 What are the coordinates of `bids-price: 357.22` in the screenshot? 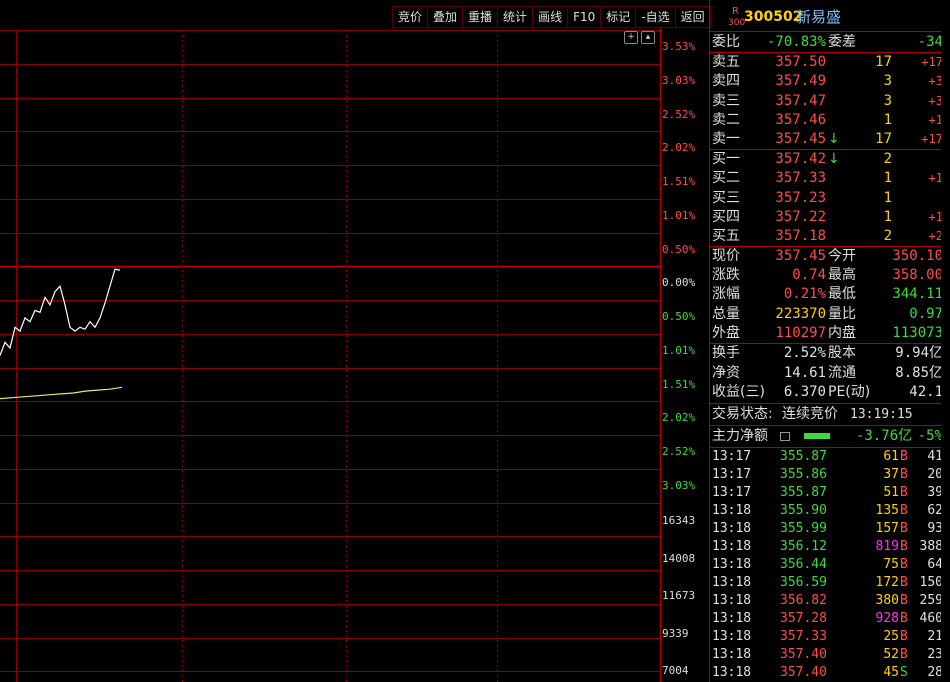 It's located at (800, 216).